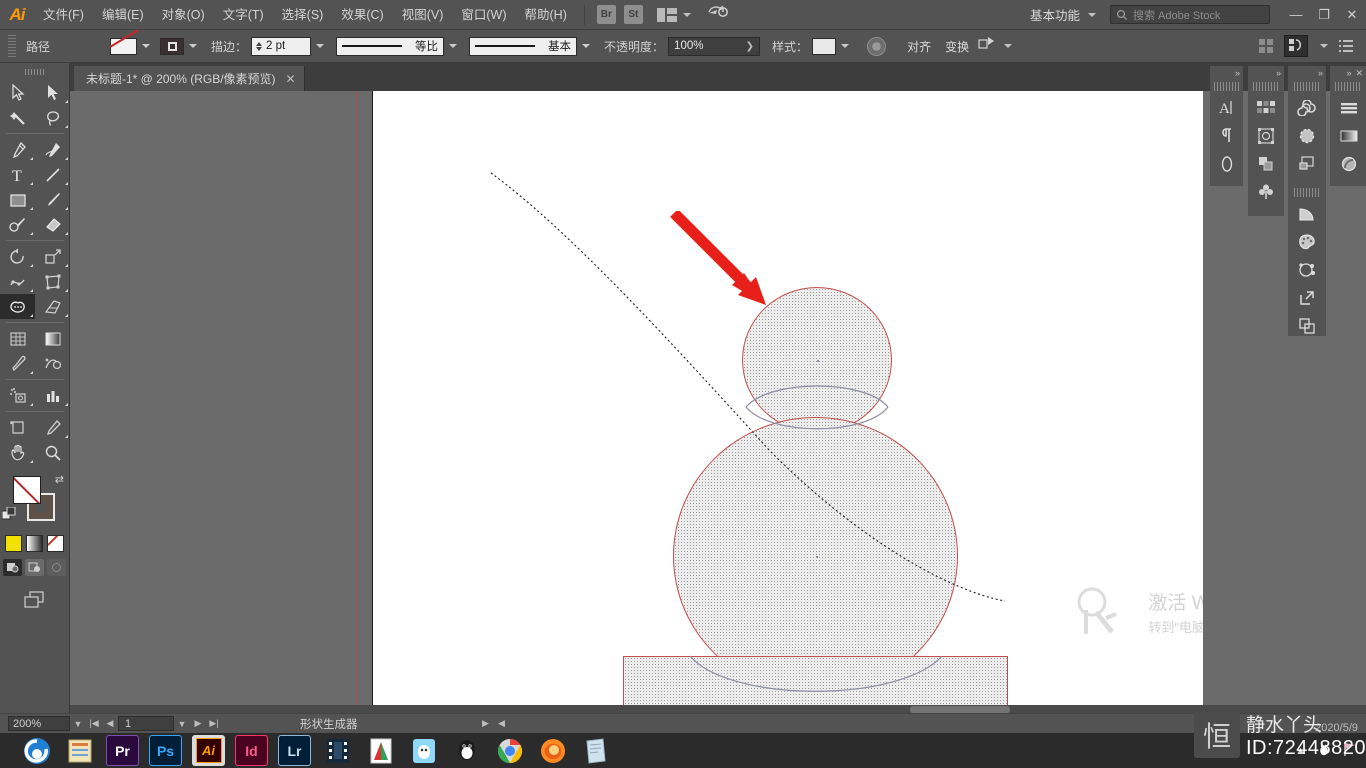 The width and height of the screenshot is (1366, 768). I want to click on document-setup-icon, so click(1296, 46).